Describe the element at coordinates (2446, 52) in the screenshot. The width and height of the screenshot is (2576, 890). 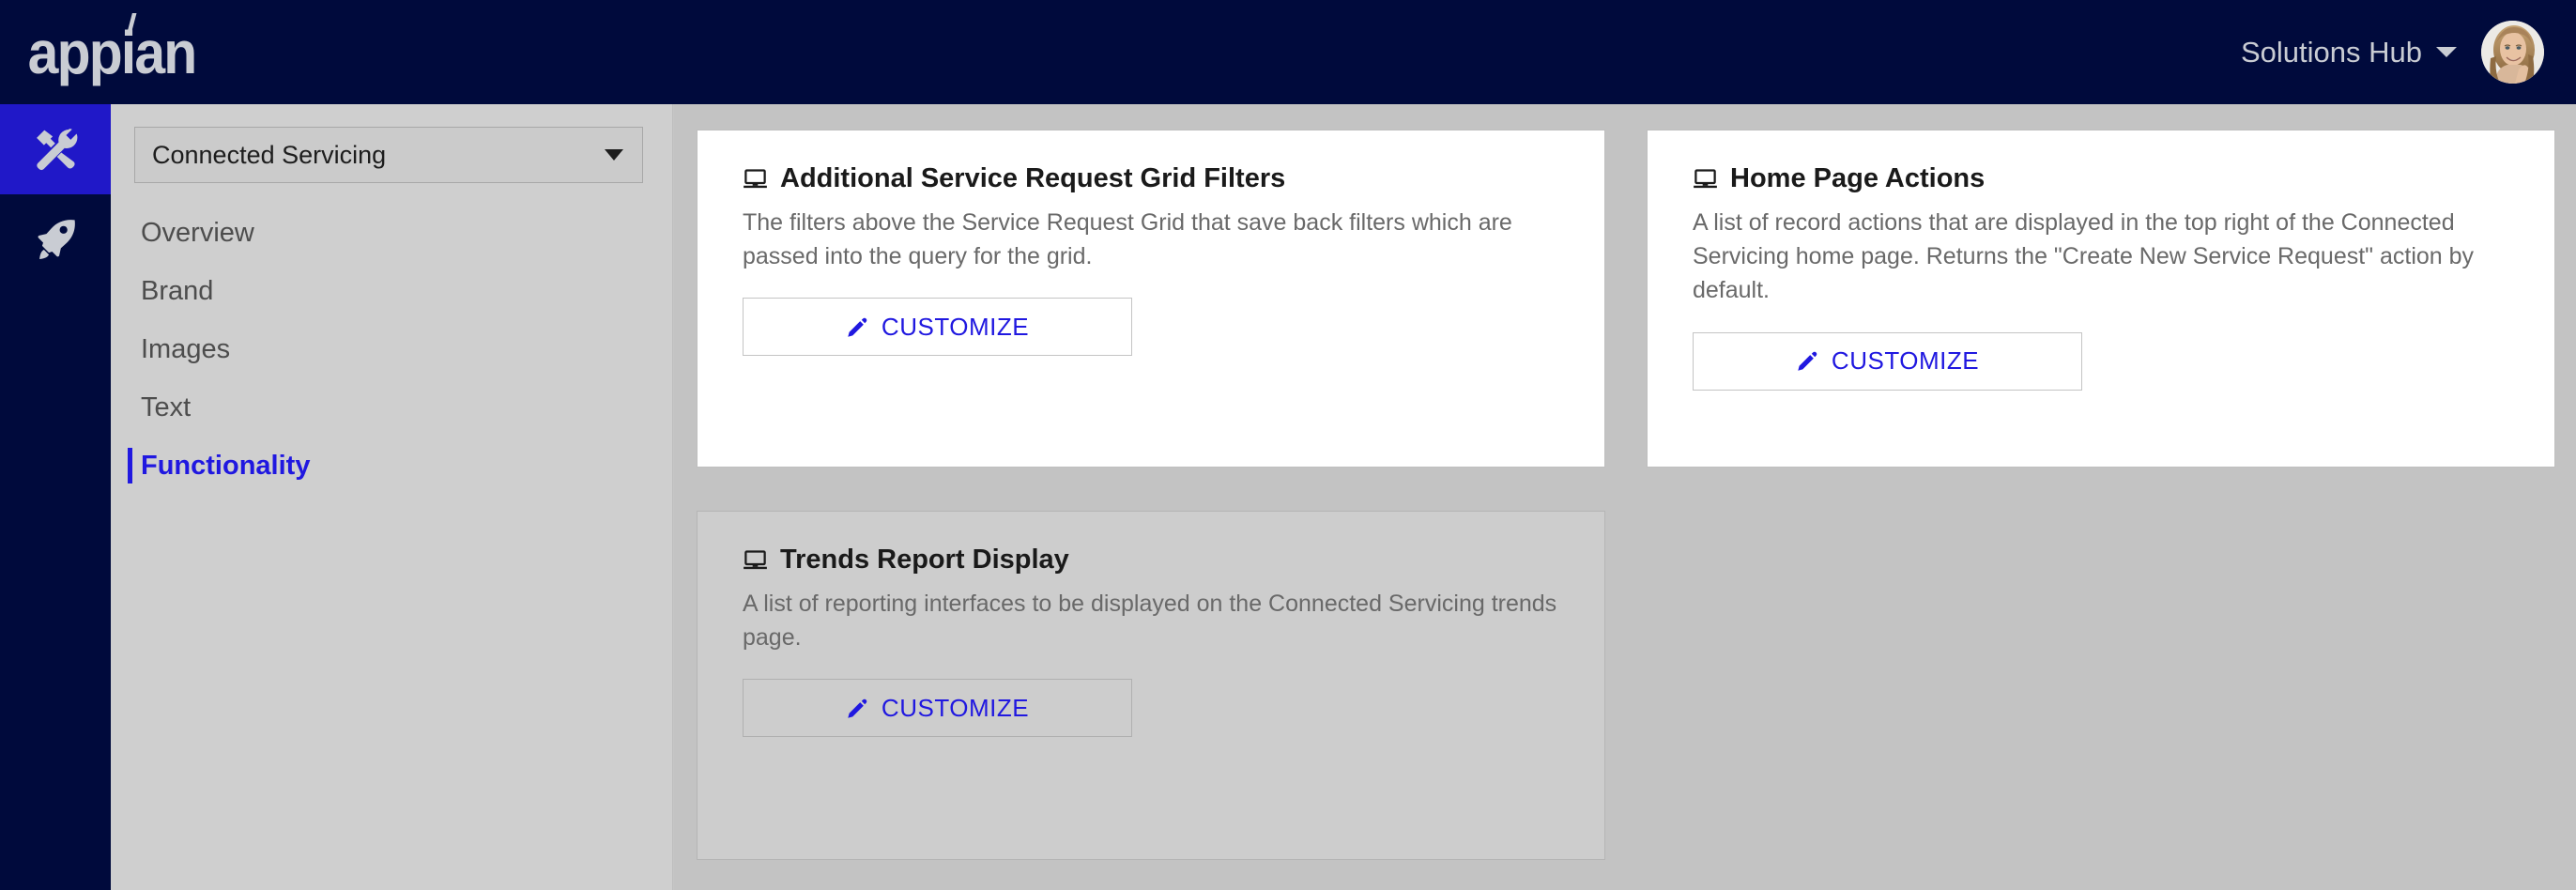
I see `chevron-down-icon` at that location.